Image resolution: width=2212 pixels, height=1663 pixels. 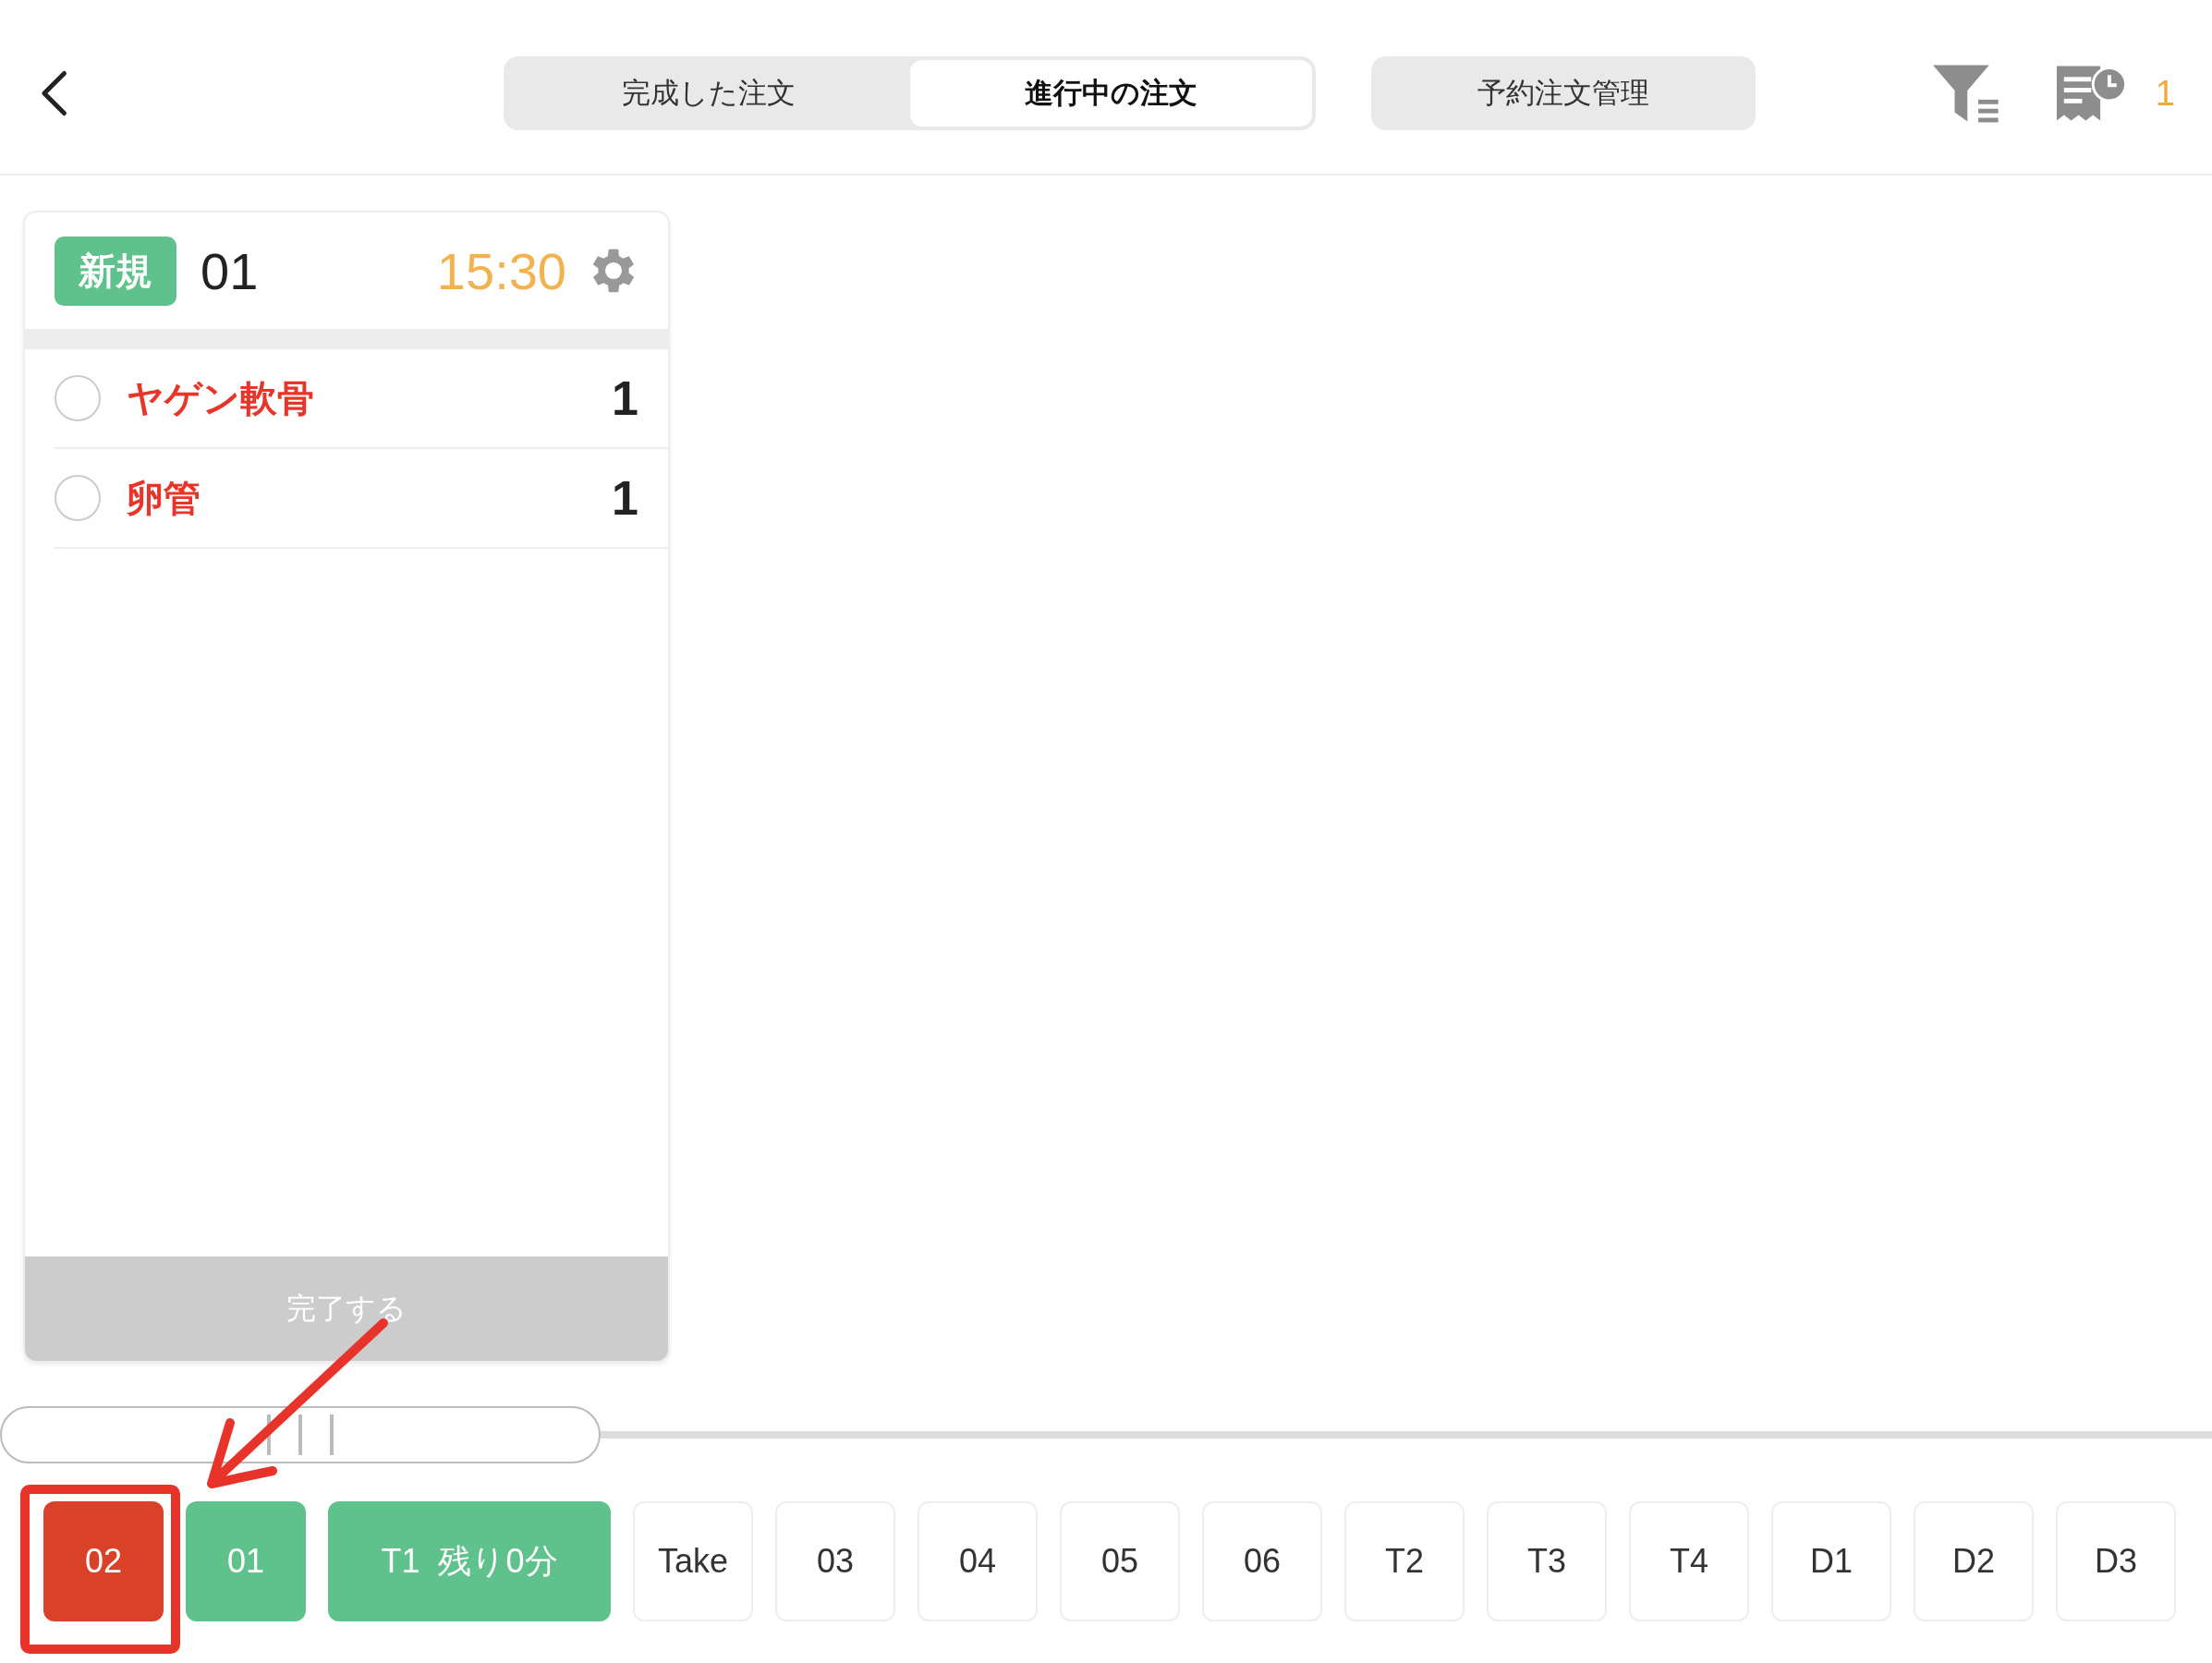 I want to click on table-button: D3, so click(x=2116, y=1561).